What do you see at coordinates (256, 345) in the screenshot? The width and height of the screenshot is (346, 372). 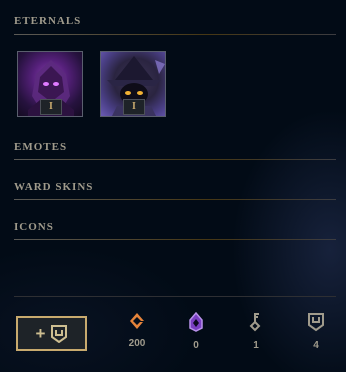 I see `keys-value: 1` at bounding box center [256, 345].